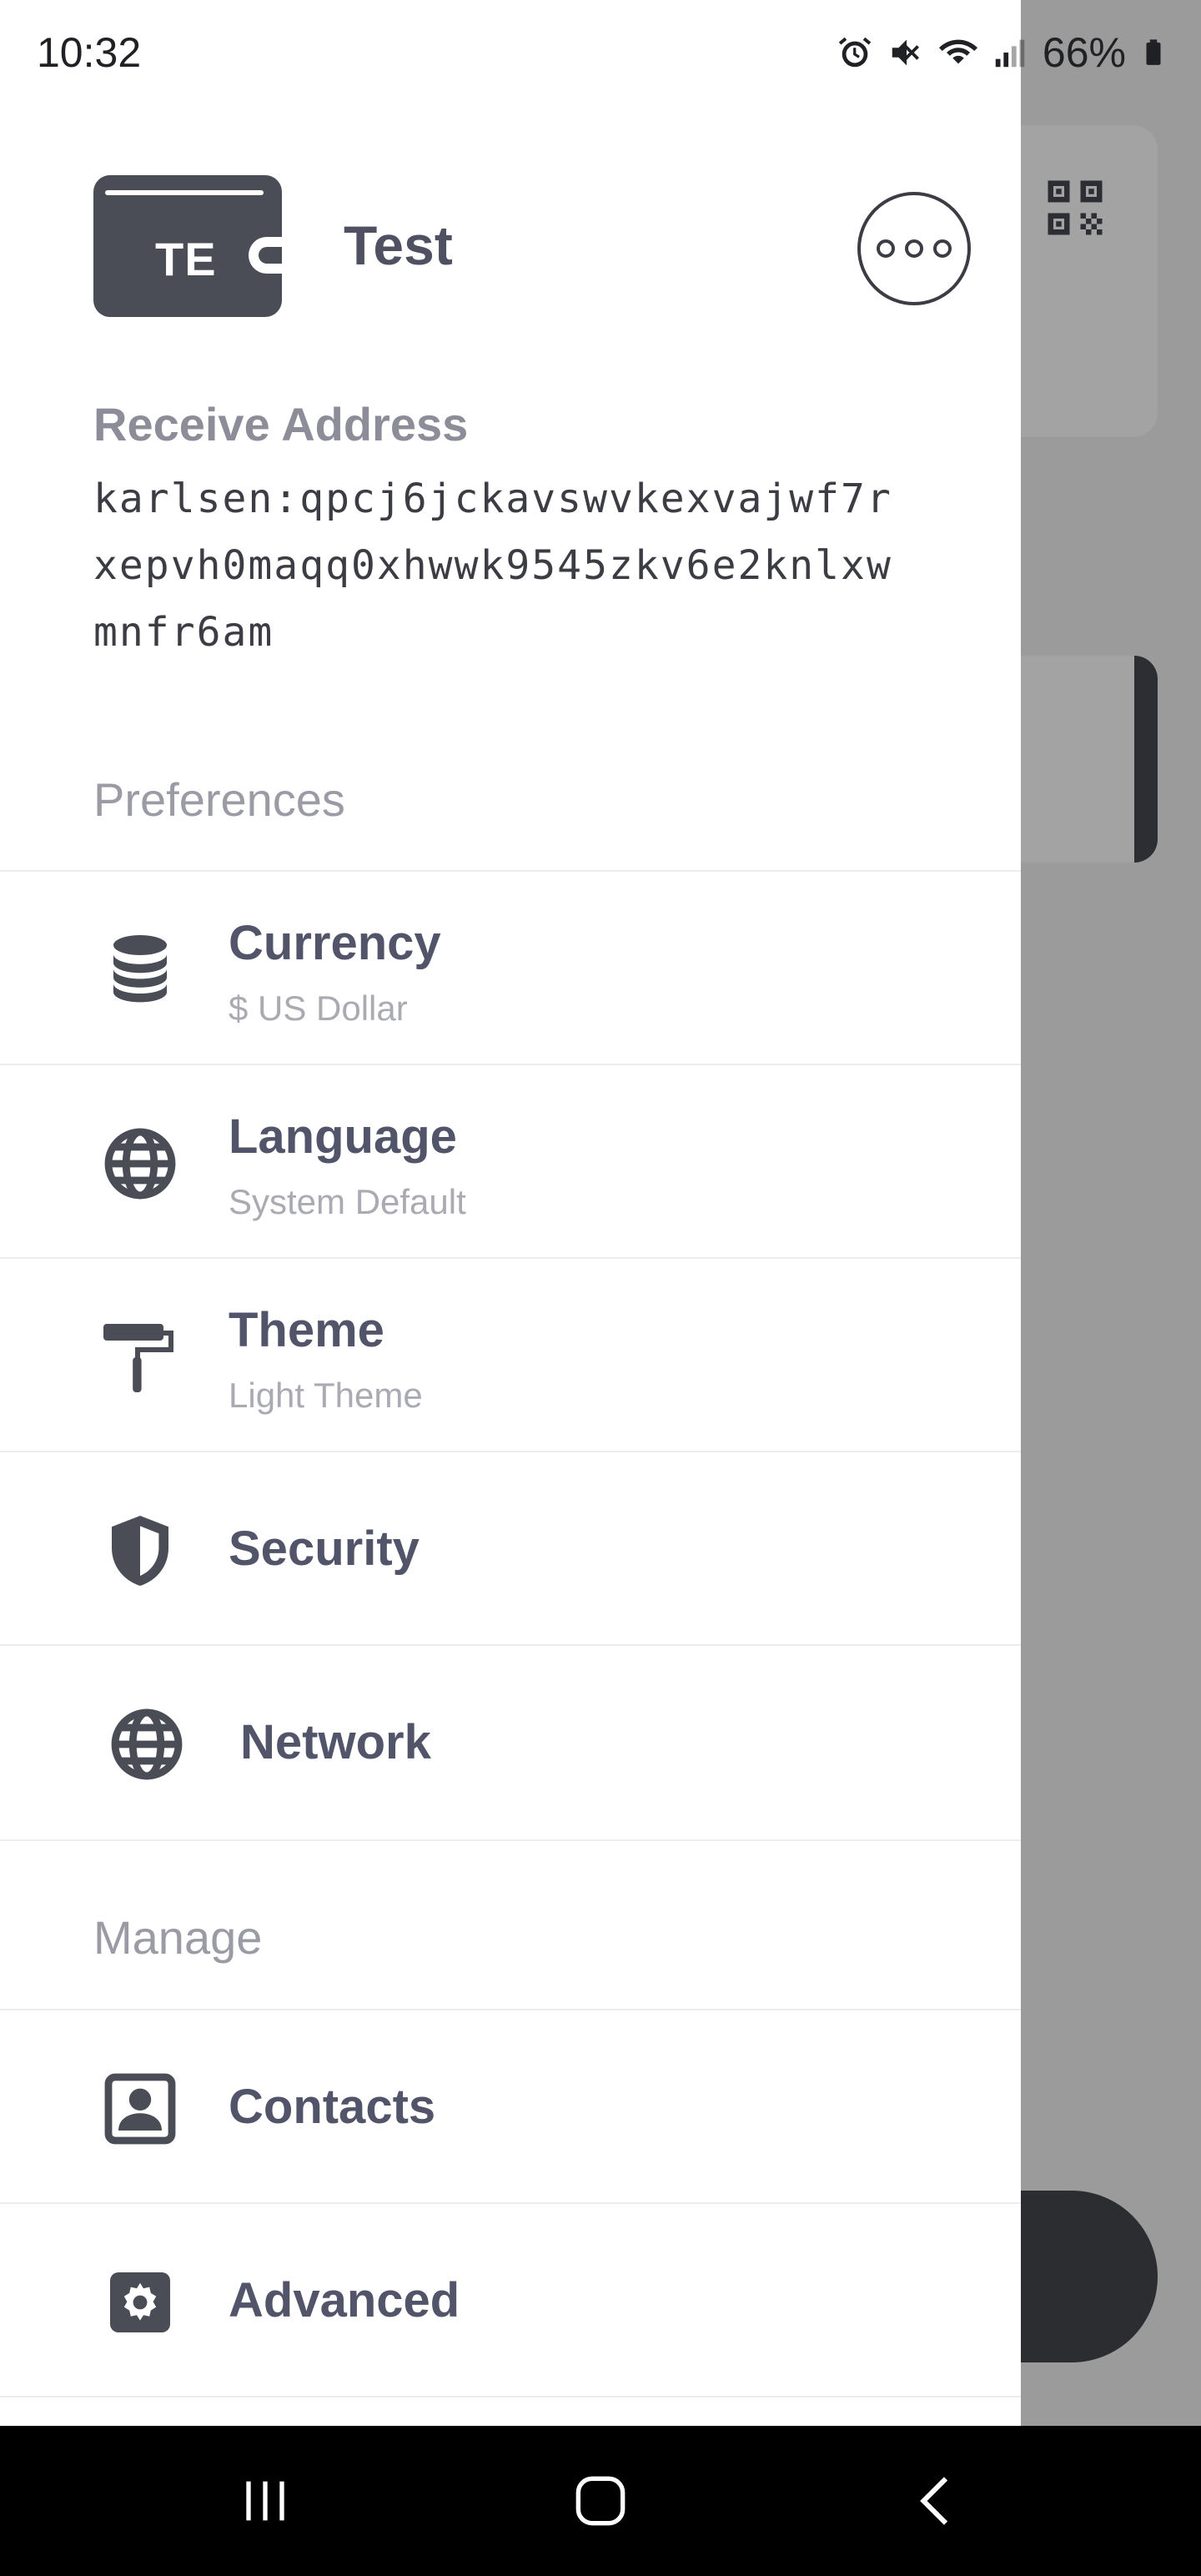 This screenshot has width=1201, height=2576. What do you see at coordinates (333, 2107) in the screenshot?
I see `menu-item-title: Contacts` at bounding box center [333, 2107].